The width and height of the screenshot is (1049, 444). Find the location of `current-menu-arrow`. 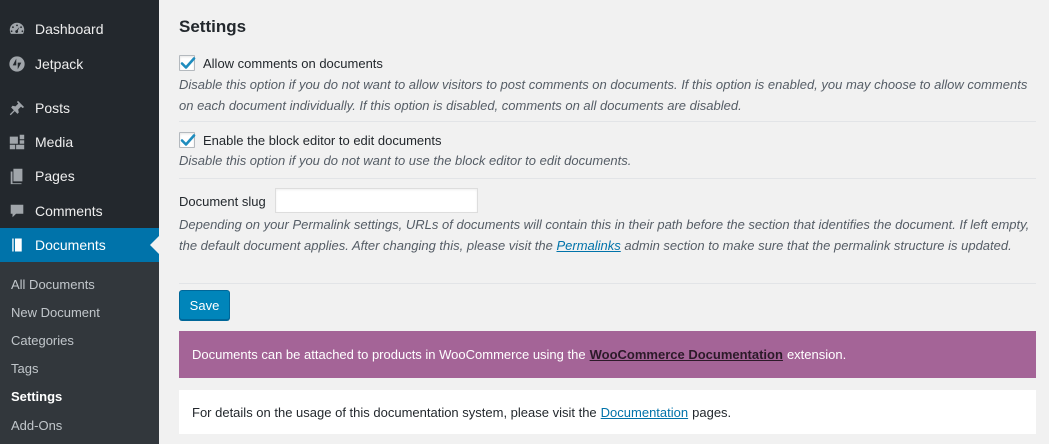

current-menu-arrow is located at coordinates (154, 245).